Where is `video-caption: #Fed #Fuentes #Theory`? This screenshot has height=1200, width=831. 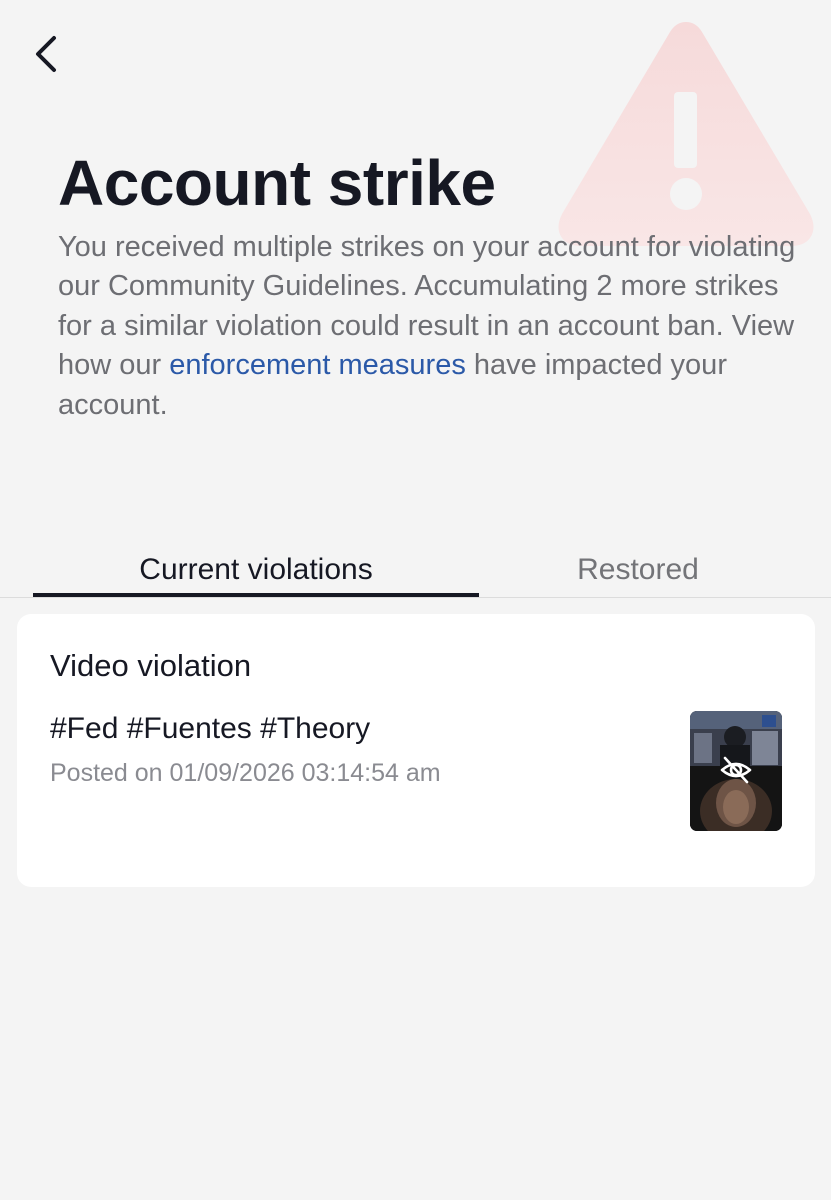
video-caption: #Fed #Fuentes #Theory is located at coordinates (210, 729).